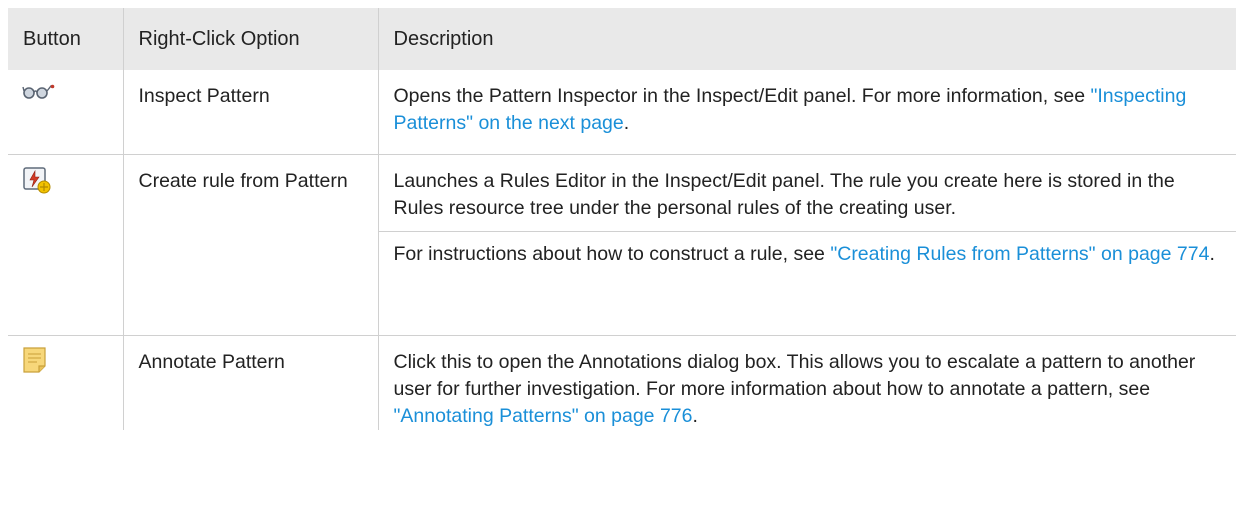 Image resolution: width=1244 pixels, height=512 pixels. Describe the element at coordinates (65, 364) in the screenshot. I see `sticky-note-icon` at that location.